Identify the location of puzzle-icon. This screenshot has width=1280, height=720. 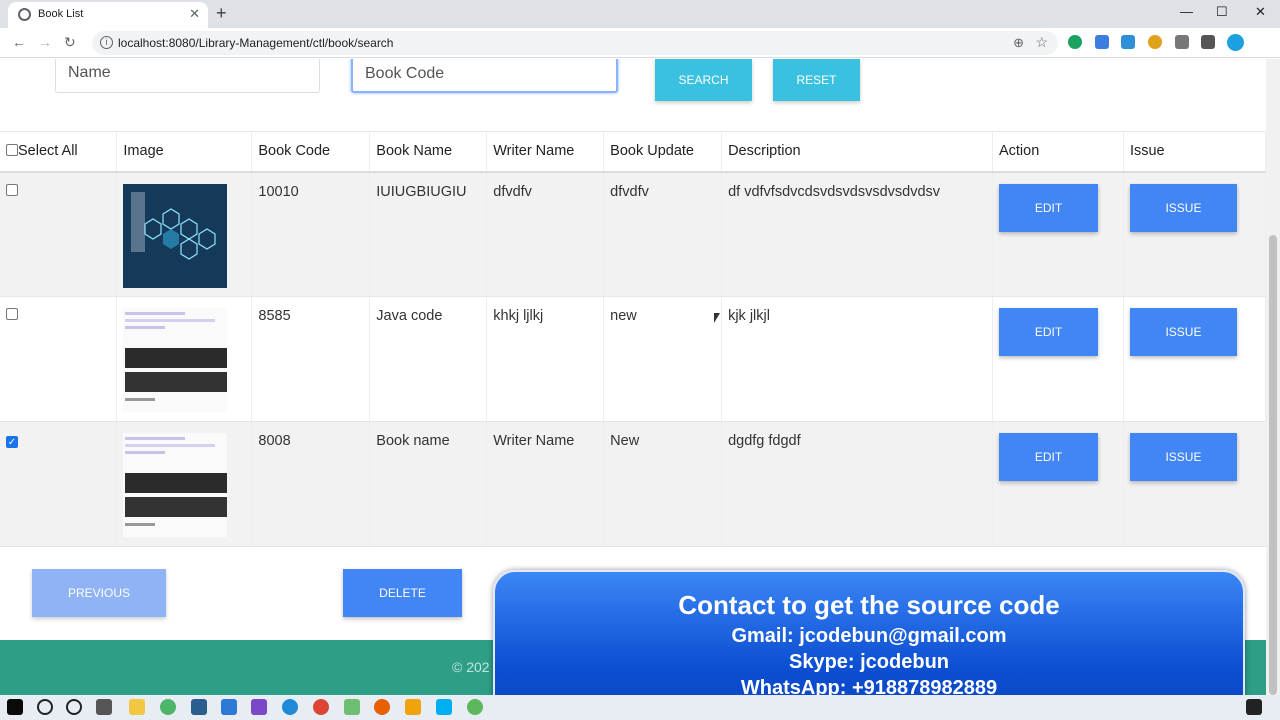
(1208, 42).